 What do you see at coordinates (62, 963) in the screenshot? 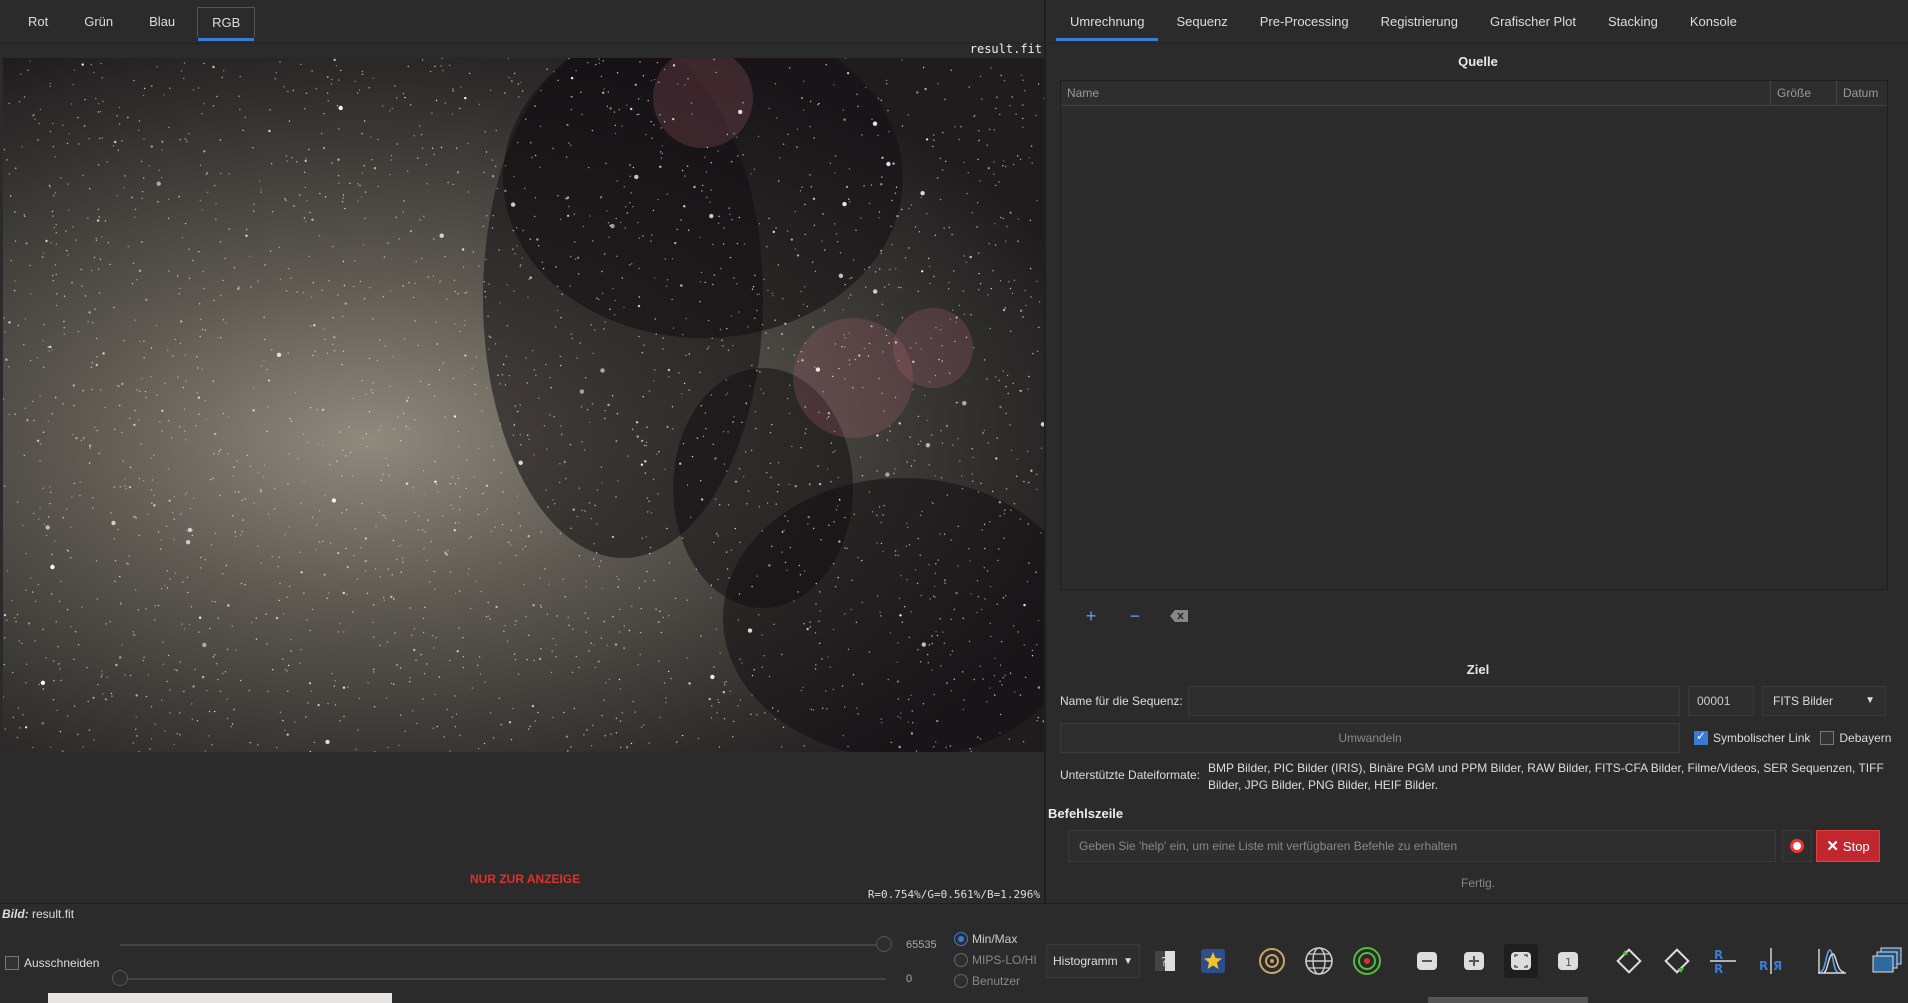
I see `cut-label: Ausschneiden` at bounding box center [62, 963].